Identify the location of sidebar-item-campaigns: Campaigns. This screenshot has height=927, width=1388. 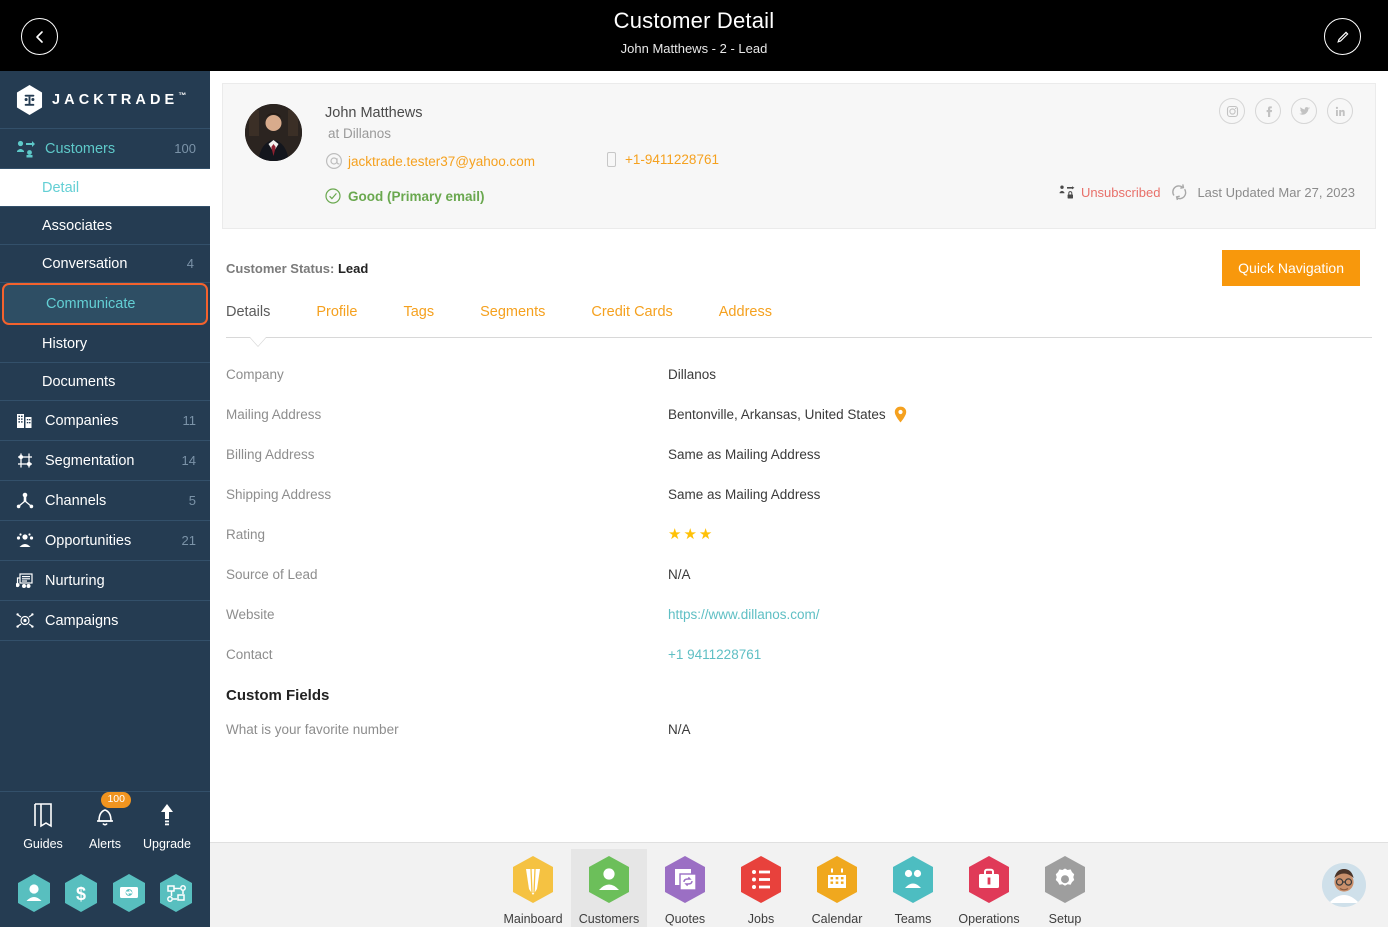
(105, 621).